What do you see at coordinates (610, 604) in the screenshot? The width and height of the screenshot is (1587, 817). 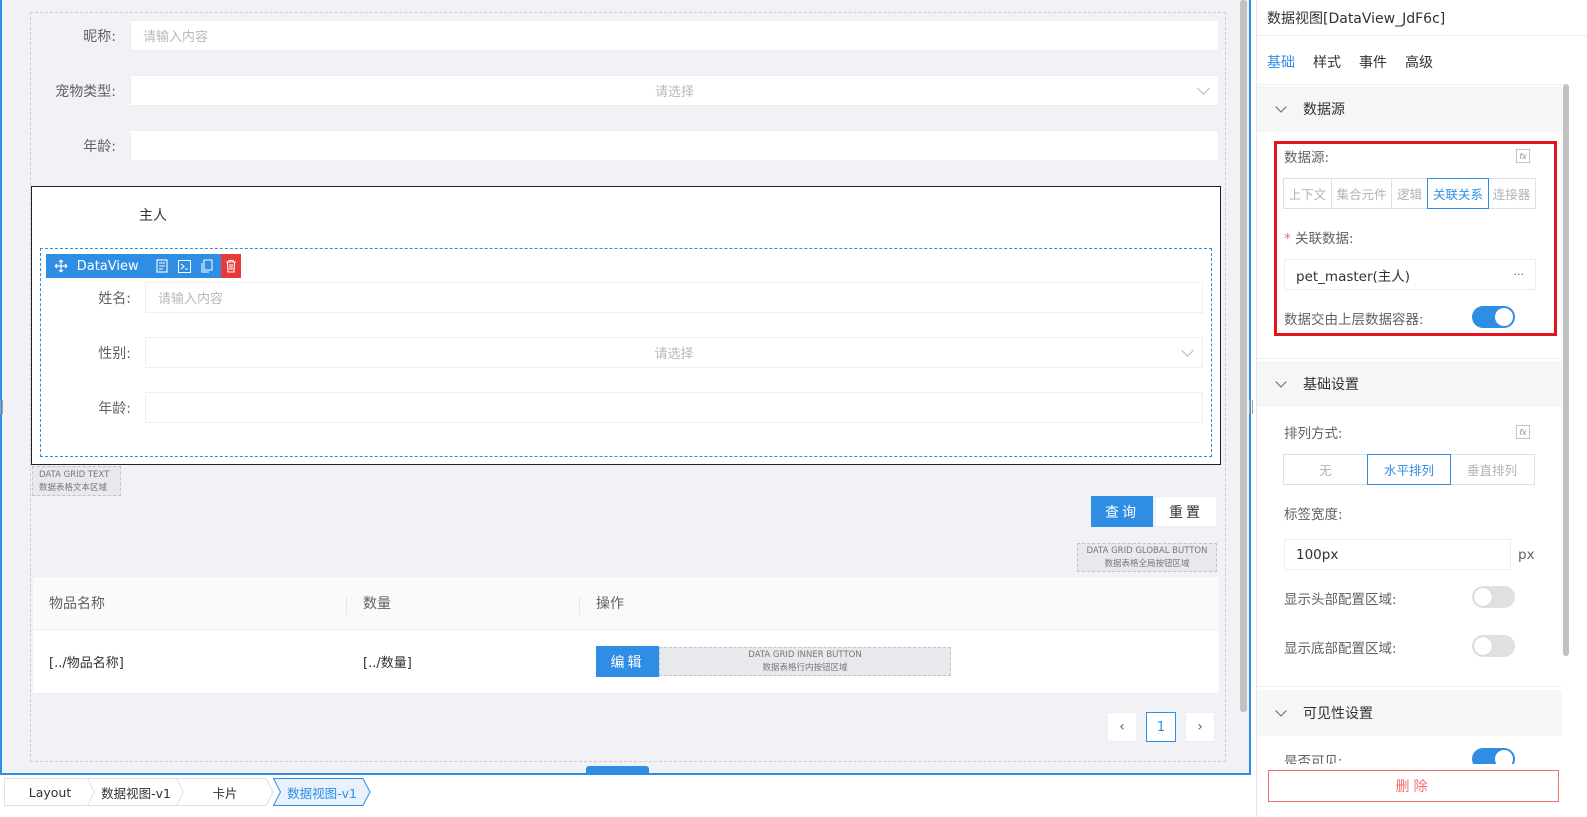 I see `column-header-actions: 操作` at bounding box center [610, 604].